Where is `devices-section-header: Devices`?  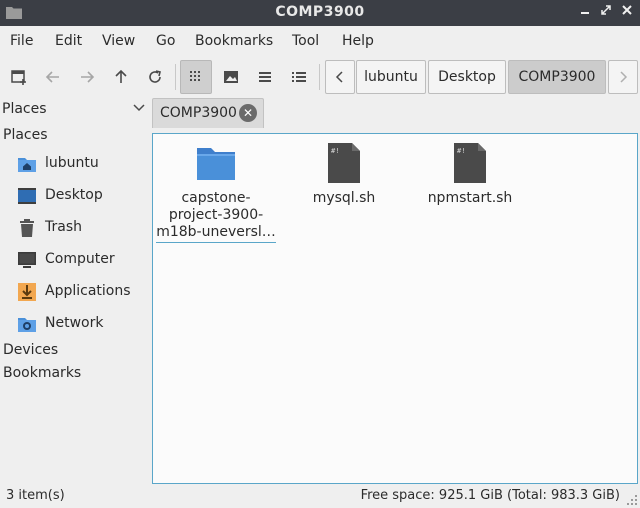 devices-section-header: Devices is located at coordinates (30, 350).